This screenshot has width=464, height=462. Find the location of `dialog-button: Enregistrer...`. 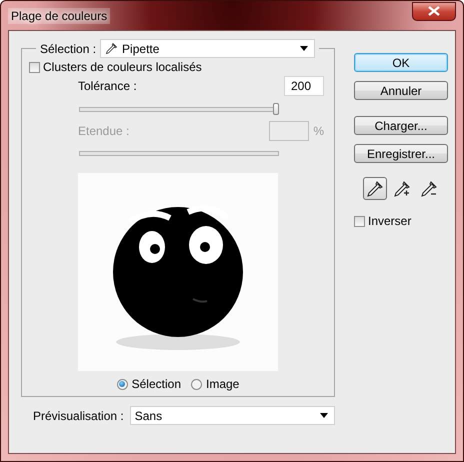

dialog-button: Enregistrer... is located at coordinates (401, 153).